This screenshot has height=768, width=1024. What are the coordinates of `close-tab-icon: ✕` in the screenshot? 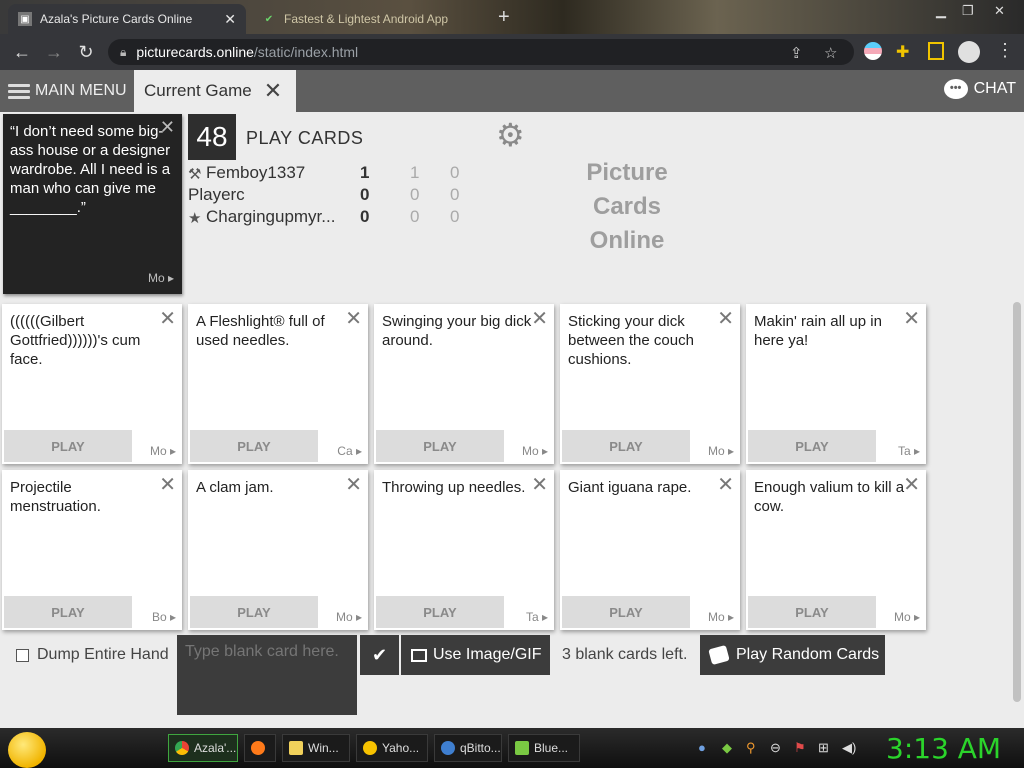 It's located at (230, 19).